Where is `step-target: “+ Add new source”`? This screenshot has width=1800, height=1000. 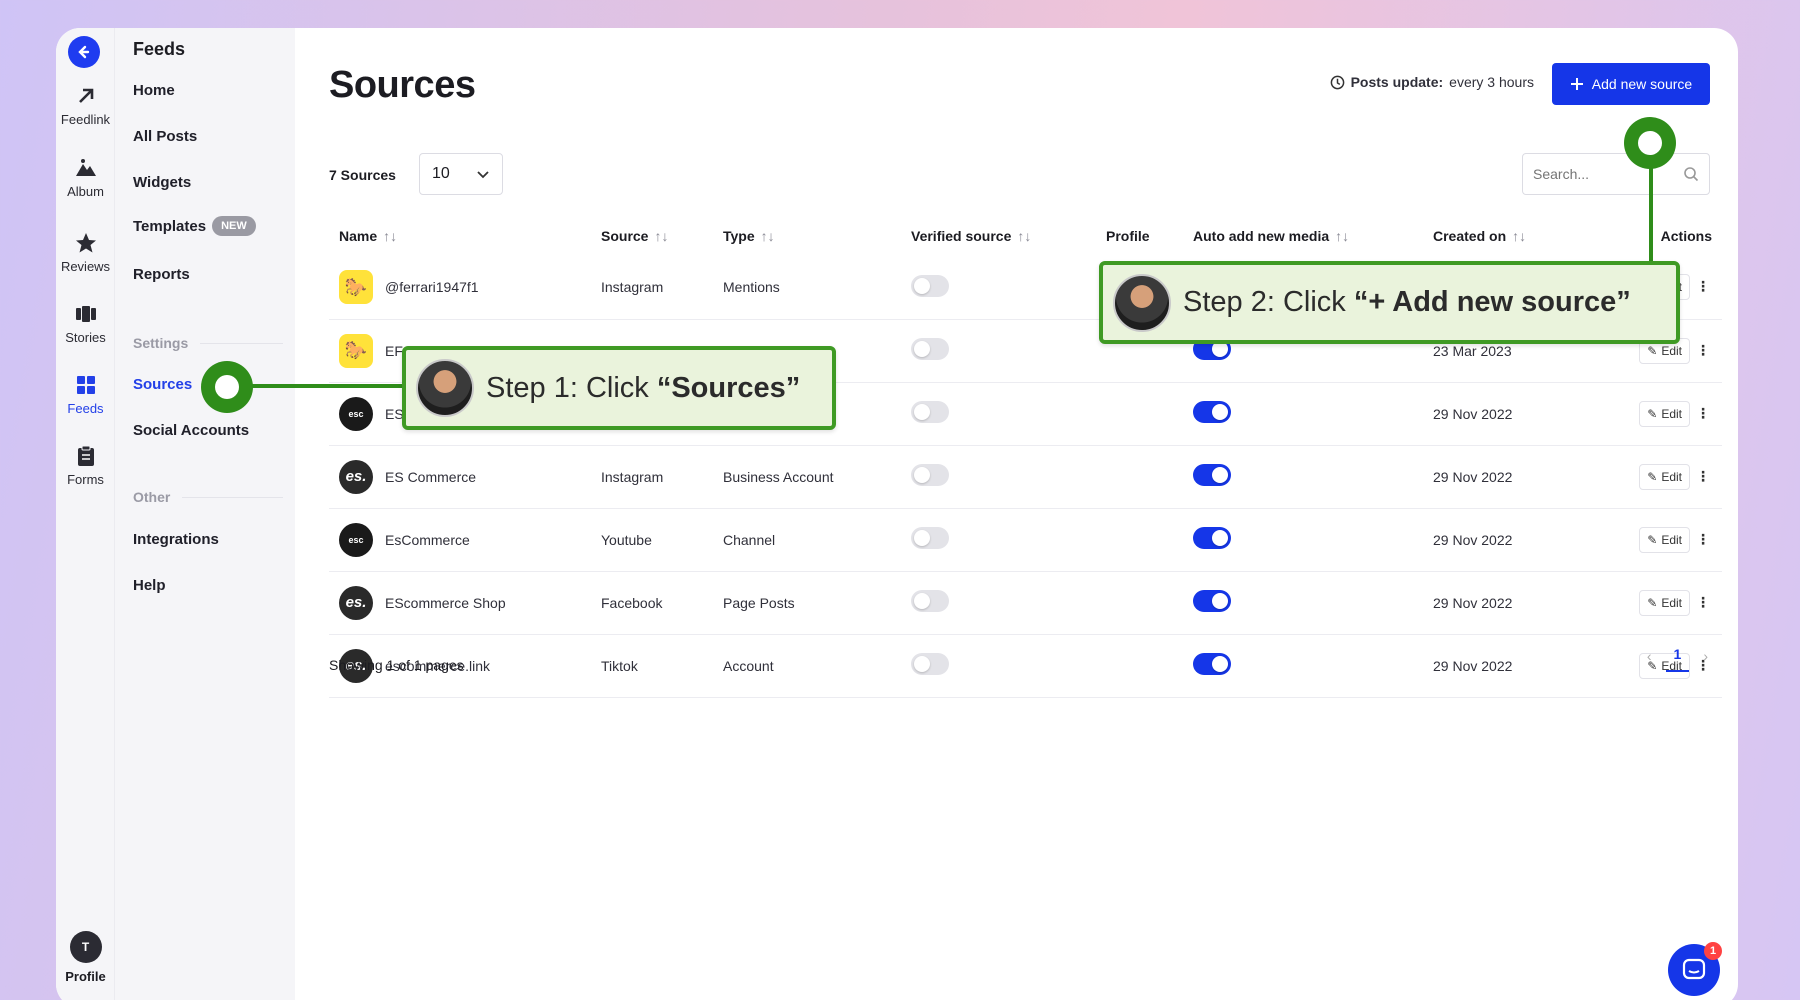 step-target: “+ Add new source” is located at coordinates (1492, 302).